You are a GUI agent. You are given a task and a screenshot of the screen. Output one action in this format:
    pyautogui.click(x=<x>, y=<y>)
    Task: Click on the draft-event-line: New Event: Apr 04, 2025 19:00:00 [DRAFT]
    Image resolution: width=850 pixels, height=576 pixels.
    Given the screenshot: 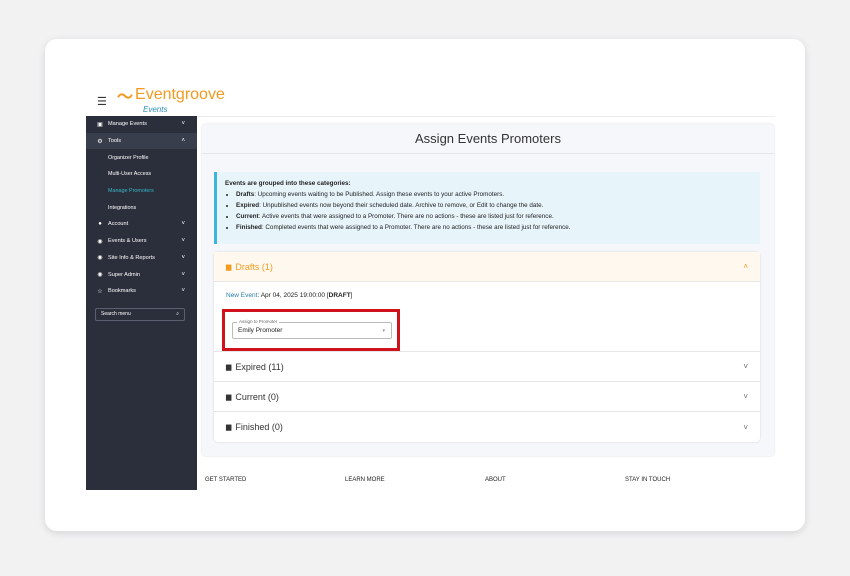 What is the action you would take?
    pyautogui.click(x=289, y=295)
    